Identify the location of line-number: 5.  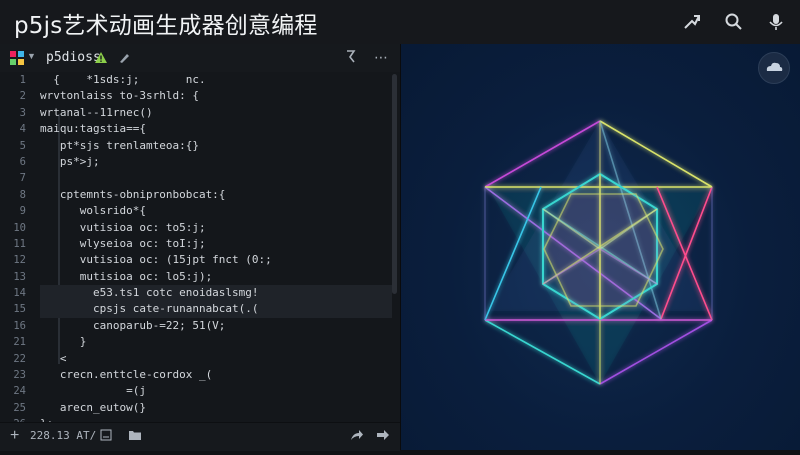
(22, 145).